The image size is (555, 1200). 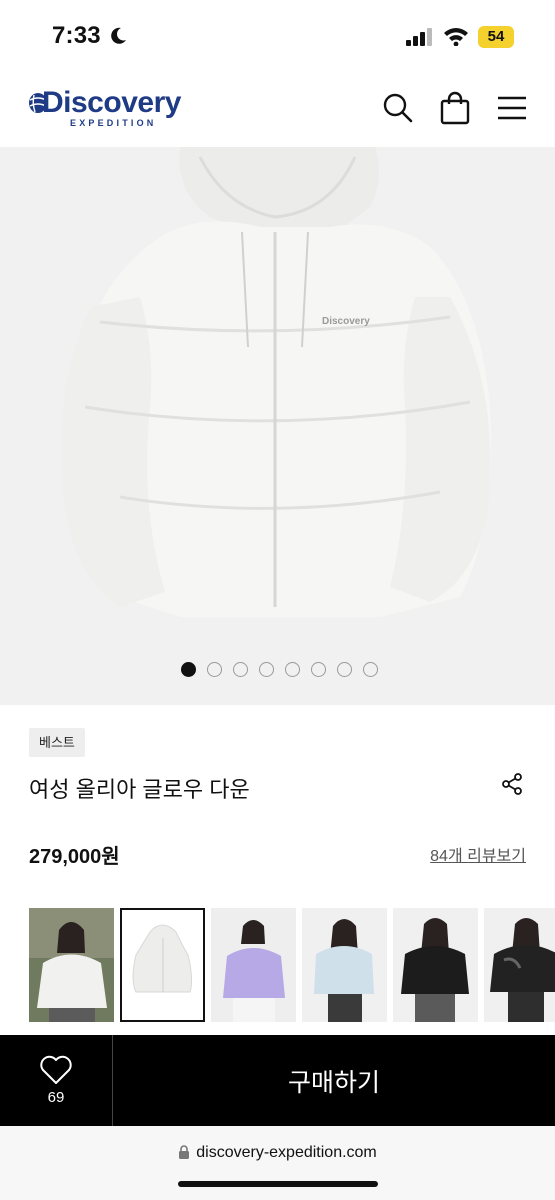 I want to click on purchase-bar: 69 구매하기, so click(x=277, y=1080).